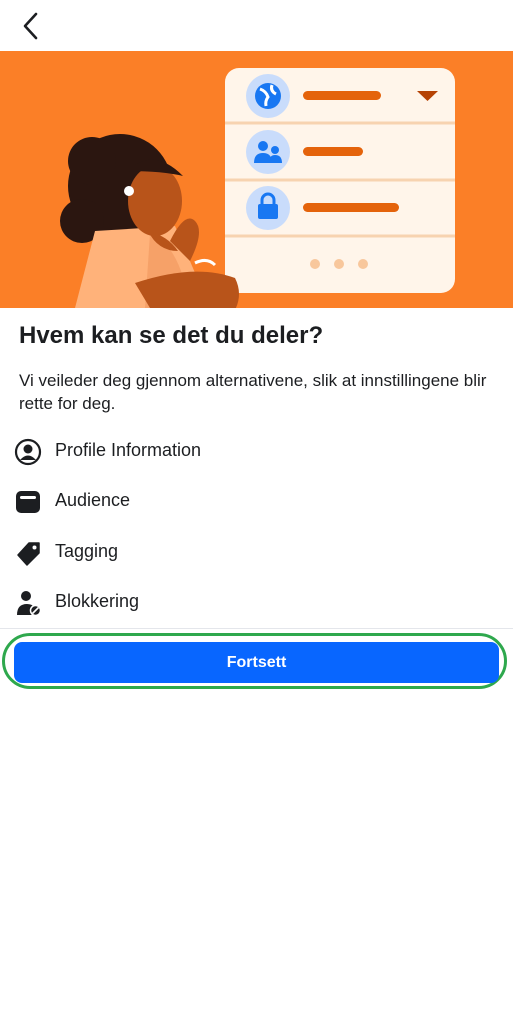 Image resolution: width=513 pixels, height=1024 pixels. Describe the element at coordinates (32, 26) in the screenshot. I see `chevron-left-icon` at that location.